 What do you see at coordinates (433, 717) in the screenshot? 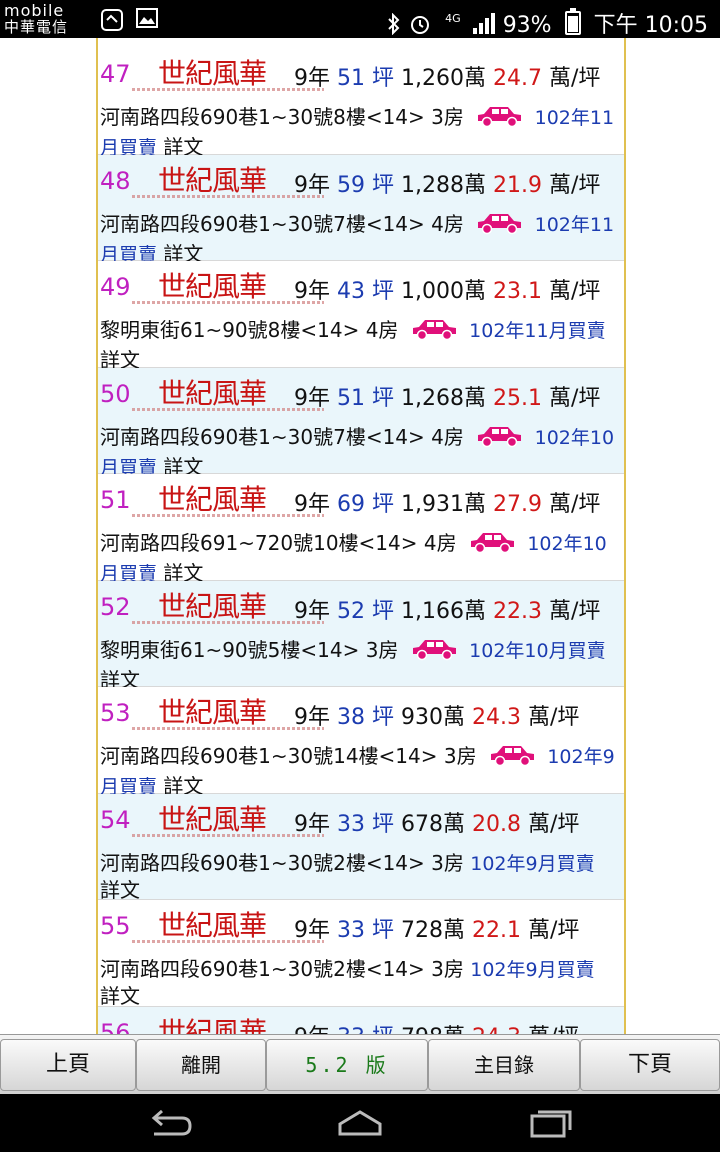
I see `total-price: 930萬` at bounding box center [433, 717].